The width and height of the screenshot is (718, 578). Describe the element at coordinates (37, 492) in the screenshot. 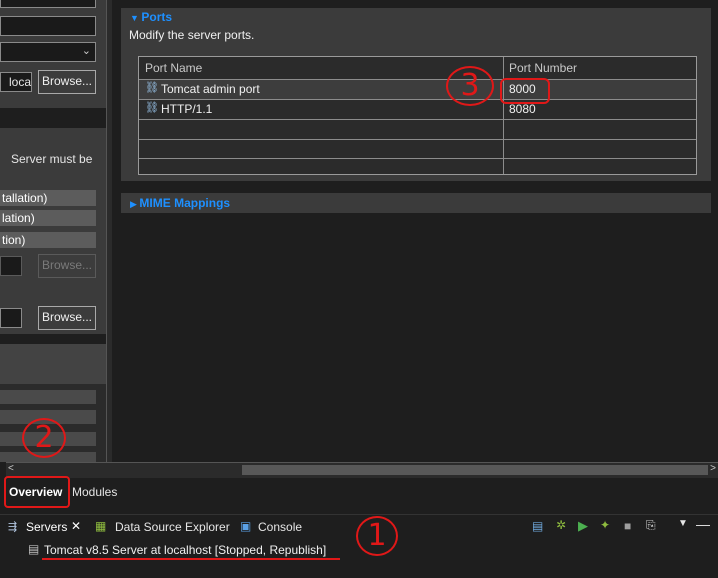

I see `annotation-overview-box` at that location.